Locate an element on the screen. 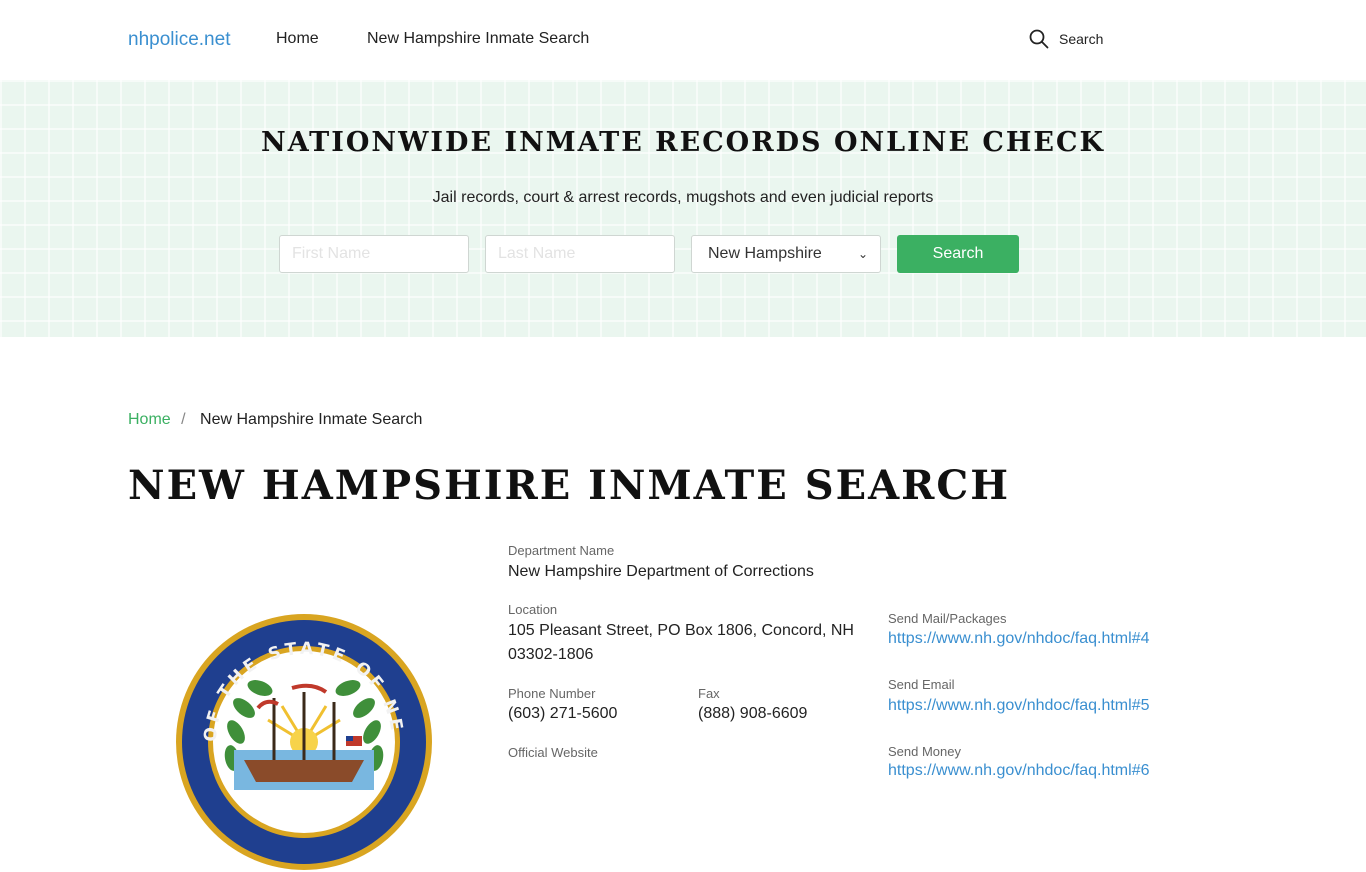 The width and height of the screenshot is (1366, 872). phone-label: Phone Number is located at coordinates (552, 693).